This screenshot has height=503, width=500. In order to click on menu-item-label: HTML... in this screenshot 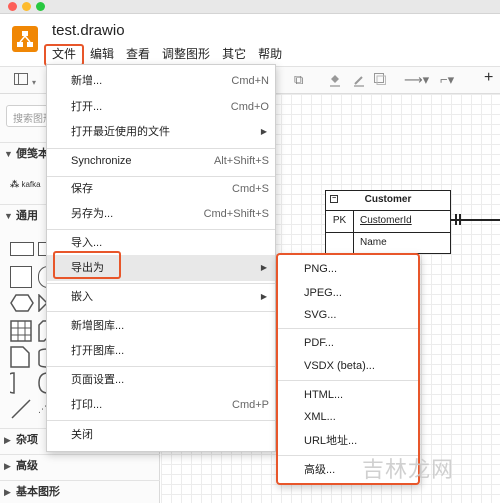, I will do `click(324, 395)`.